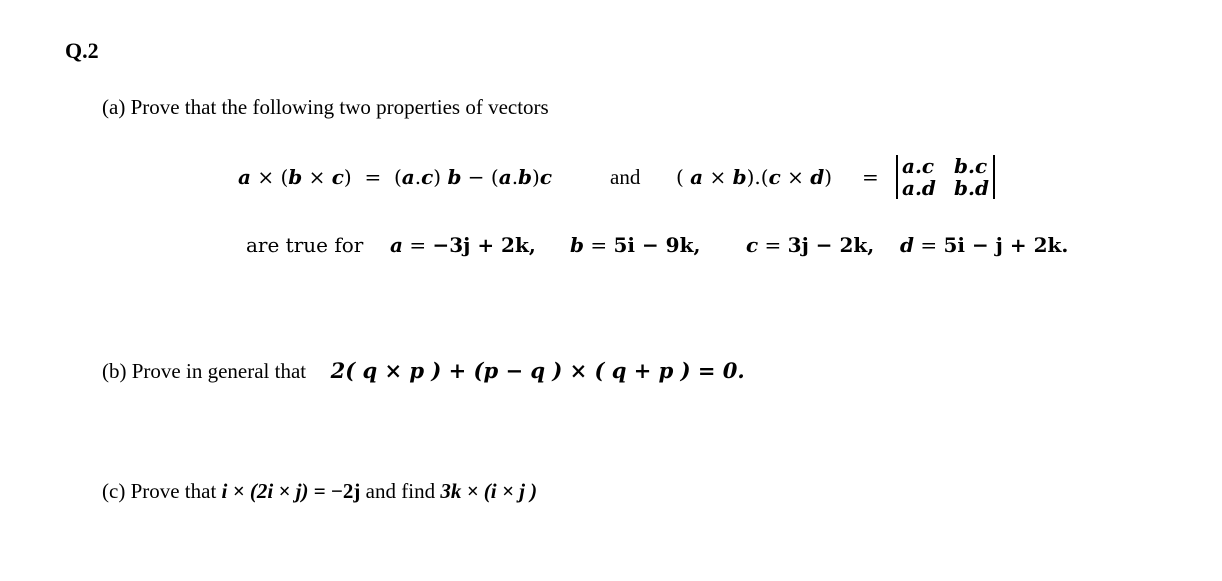 Image resolution: width=1222 pixels, height=581 pixels. I want to click on vector-expr: −3j + 2k,, so click(484, 245).